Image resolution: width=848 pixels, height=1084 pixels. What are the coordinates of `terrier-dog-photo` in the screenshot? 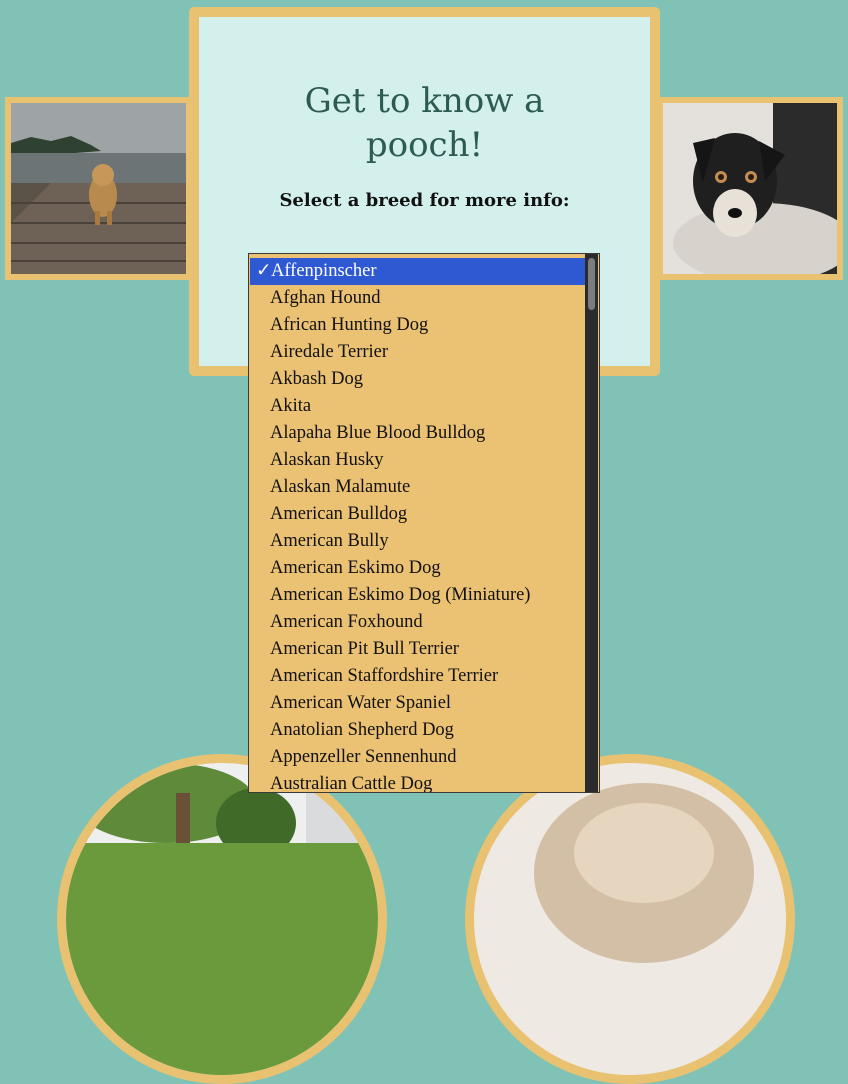 It's located at (750, 188).